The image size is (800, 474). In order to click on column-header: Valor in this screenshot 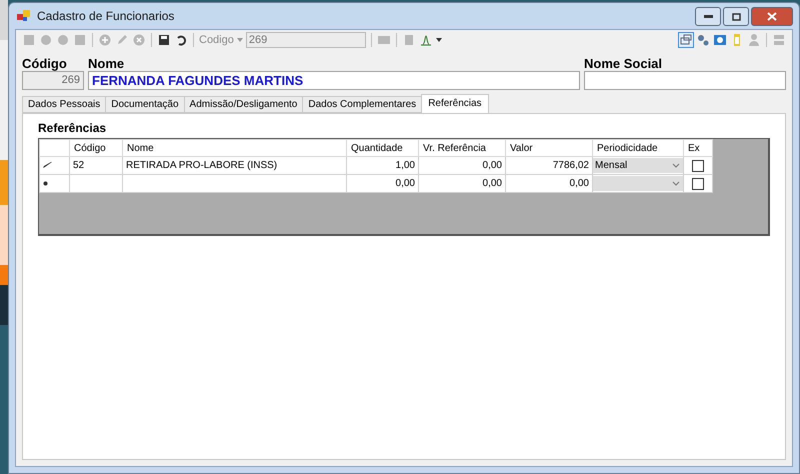, I will do `click(549, 148)`.